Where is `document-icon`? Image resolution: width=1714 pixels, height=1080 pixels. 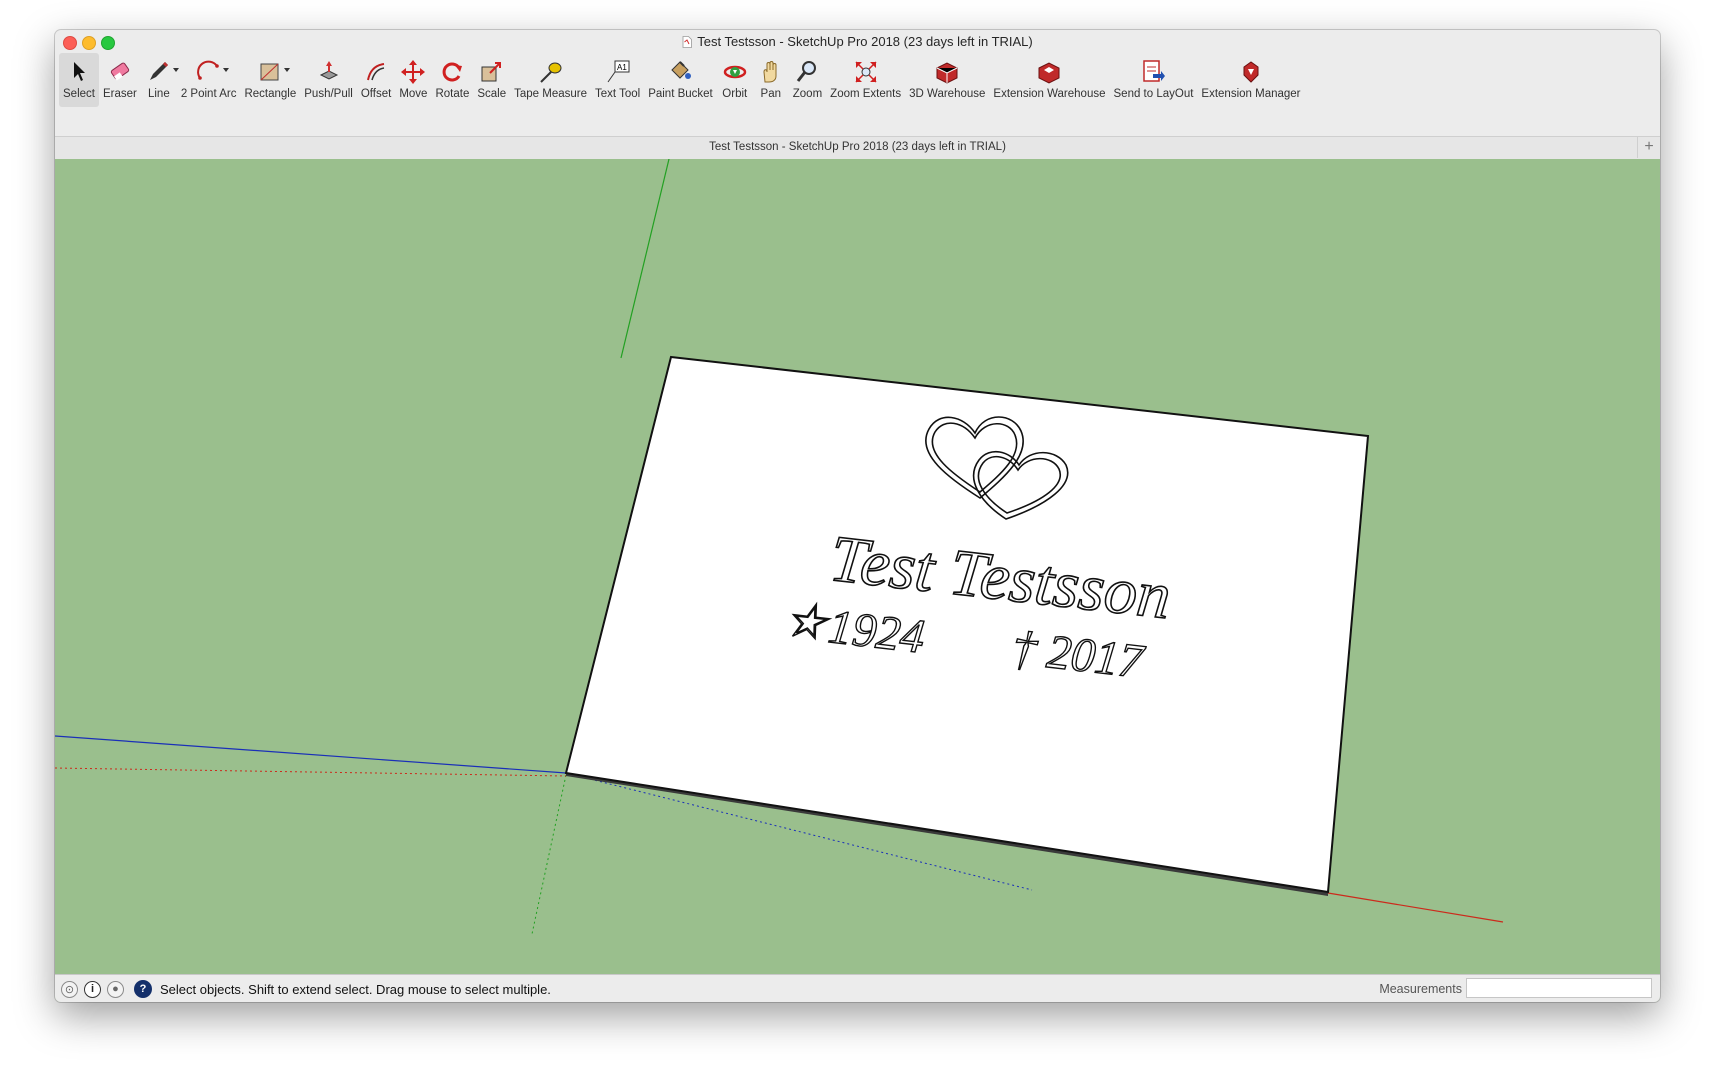
document-icon is located at coordinates (687, 41).